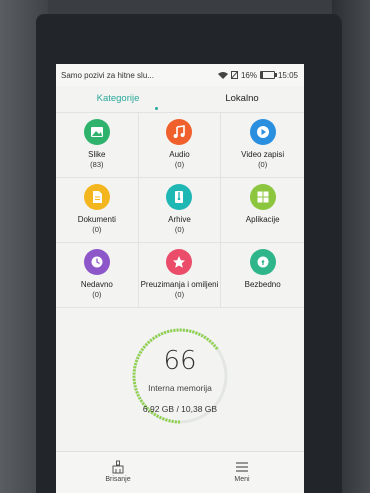 This screenshot has height=493, width=370. I want to click on category-label: Aplikacije, so click(262, 219).